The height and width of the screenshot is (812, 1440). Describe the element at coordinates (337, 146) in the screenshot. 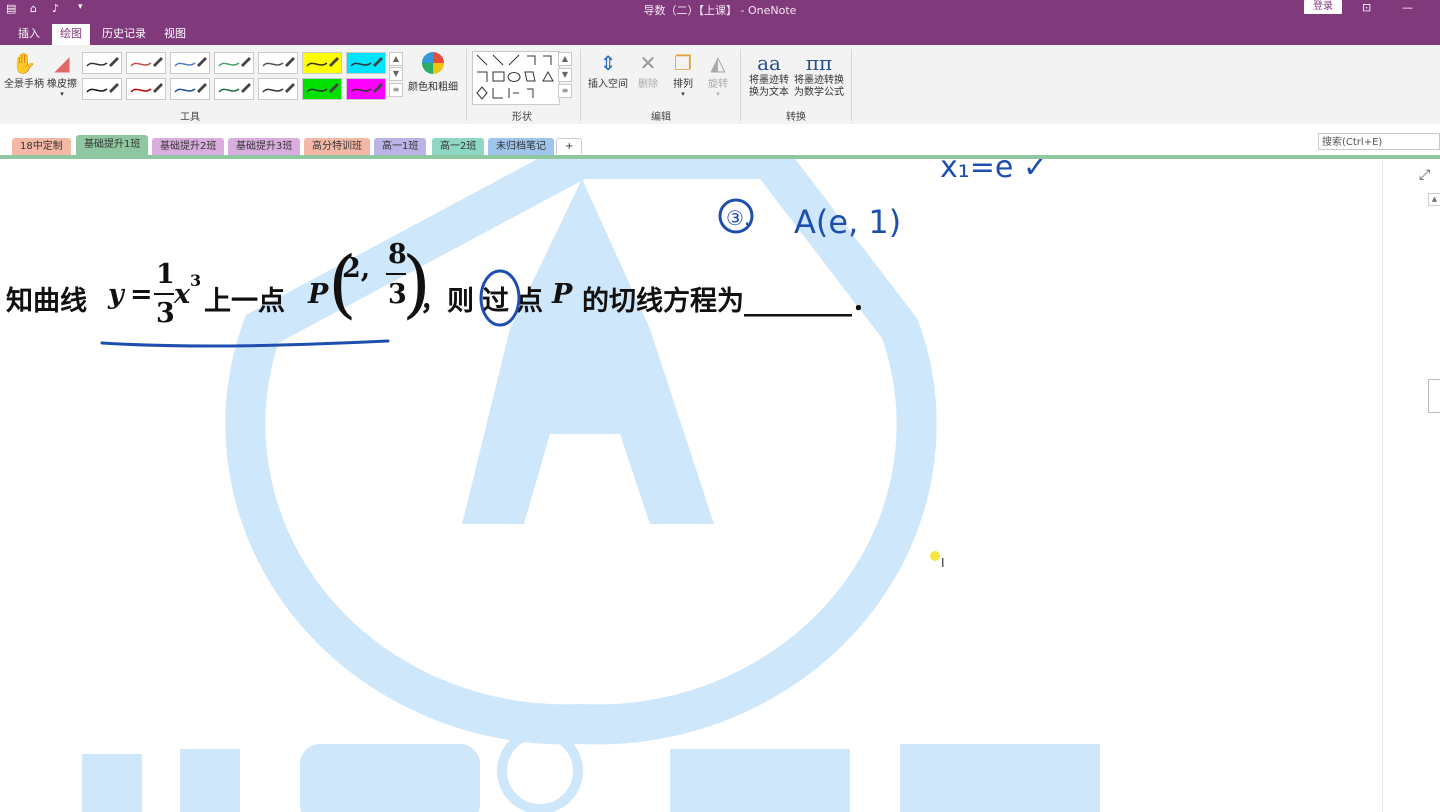

I see `section-tab: 高分特训班` at that location.